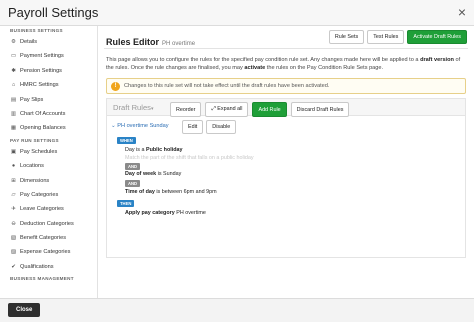 This screenshot has width=474, height=322. Describe the element at coordinates (13, 166) in the screenshot. I see `map-pin-icon: ●` at that location.